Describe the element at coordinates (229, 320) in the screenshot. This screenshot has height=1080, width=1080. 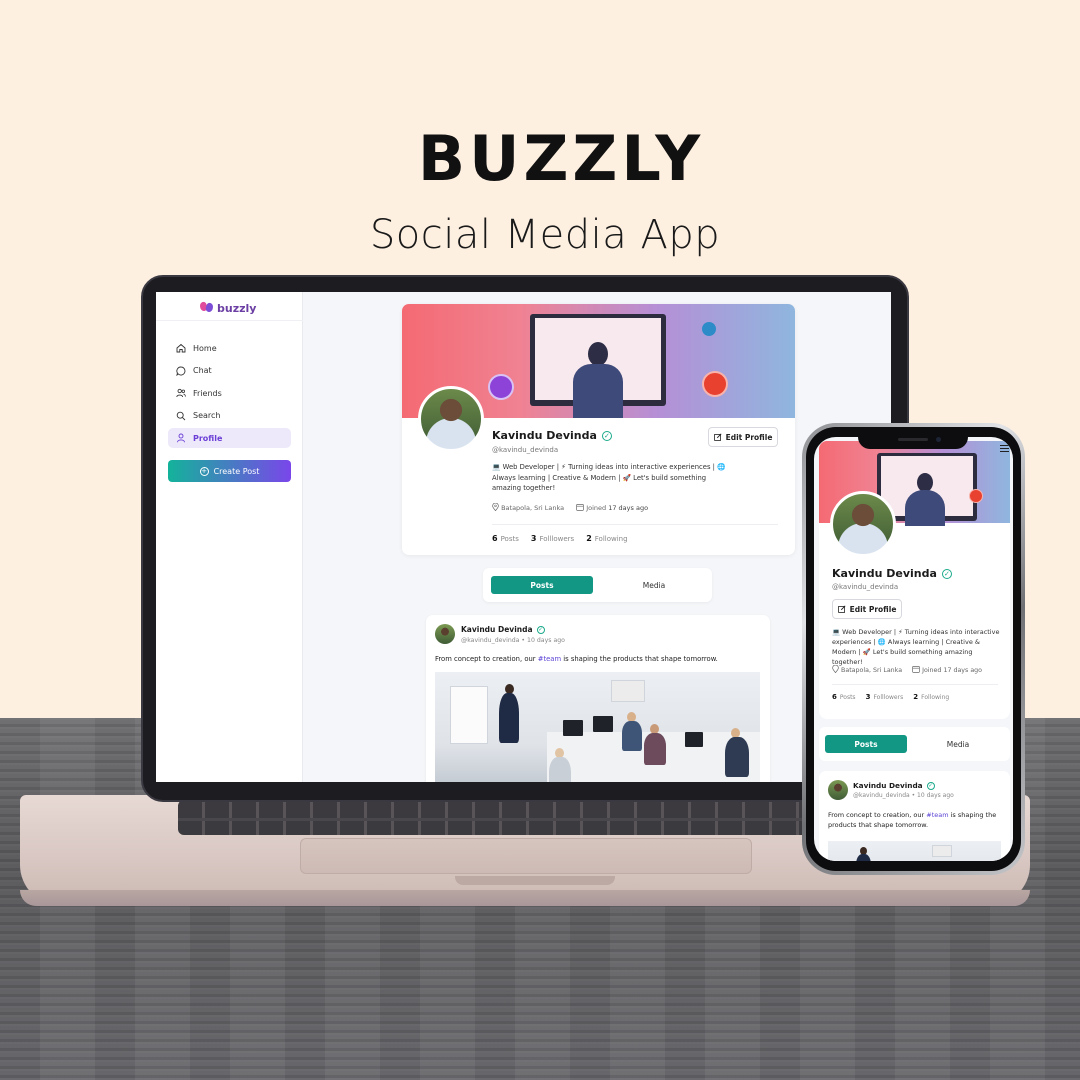
I see `sidebar-divider` at that location.